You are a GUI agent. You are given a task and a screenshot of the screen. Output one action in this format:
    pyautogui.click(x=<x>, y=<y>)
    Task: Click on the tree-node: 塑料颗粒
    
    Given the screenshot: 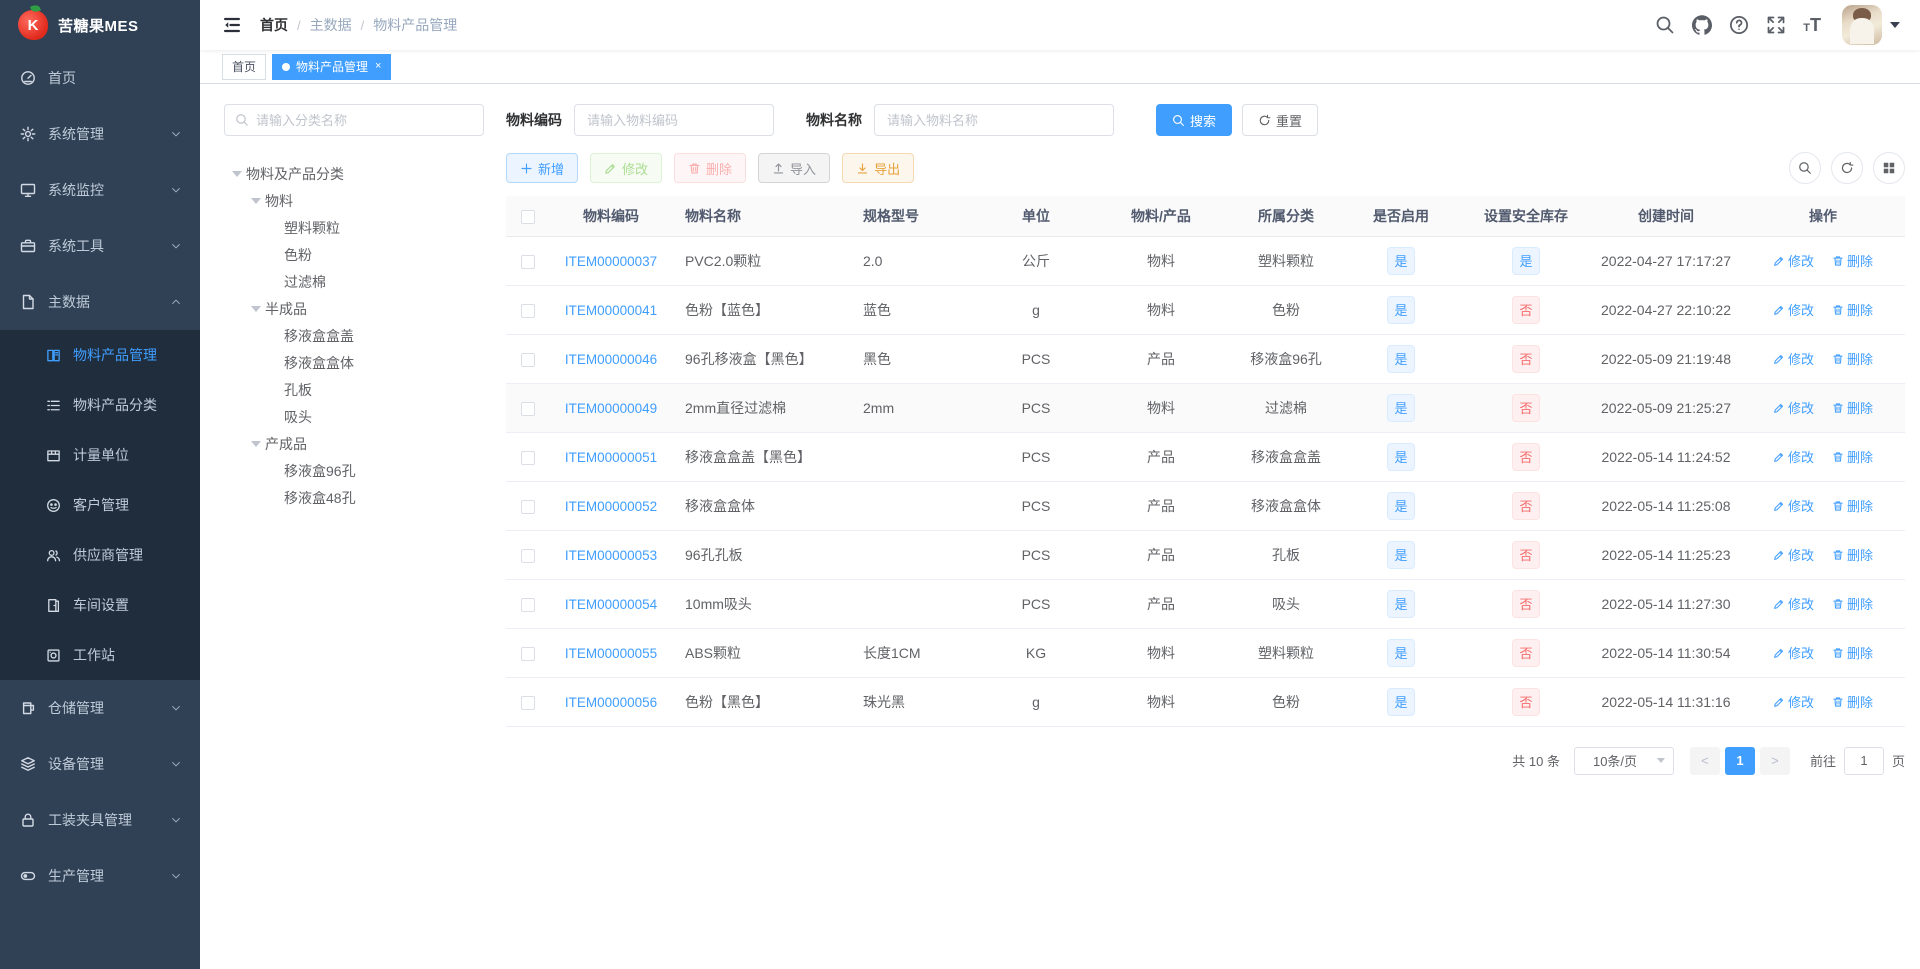 What is the action you would take?
    pyautogui.click(x=354, y=227)
    